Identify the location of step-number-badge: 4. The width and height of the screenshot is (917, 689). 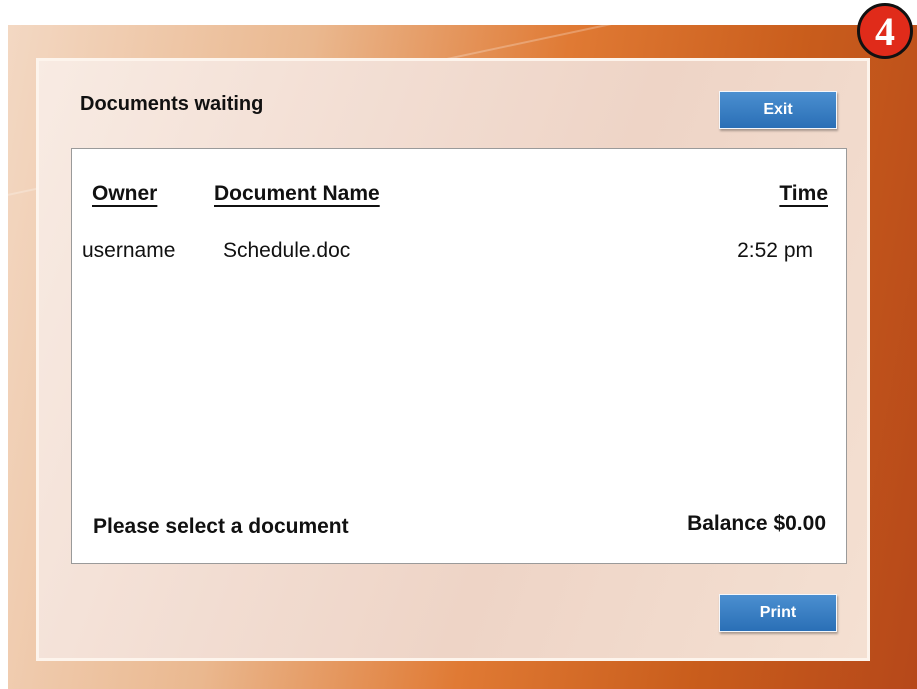
(885, 31).